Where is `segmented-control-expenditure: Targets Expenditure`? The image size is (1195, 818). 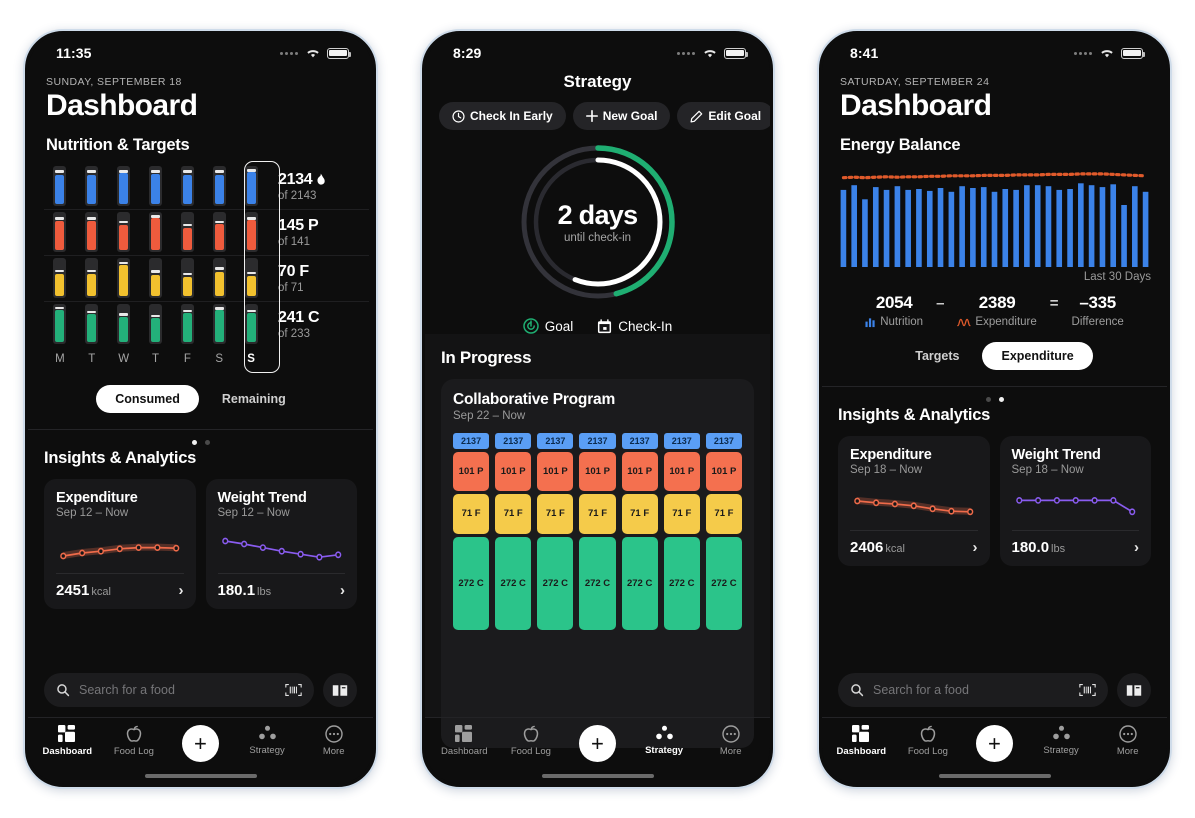 segmented-control-expenditure: Targets Expenditure is located at coordinates (994, 356).